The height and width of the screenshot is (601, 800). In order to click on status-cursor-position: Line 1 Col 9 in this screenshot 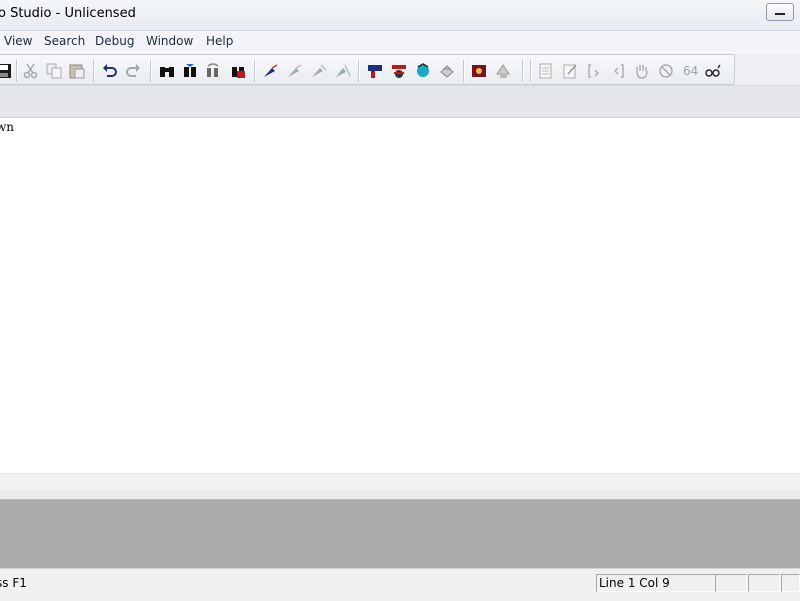, I will do `click(656, 583)`.